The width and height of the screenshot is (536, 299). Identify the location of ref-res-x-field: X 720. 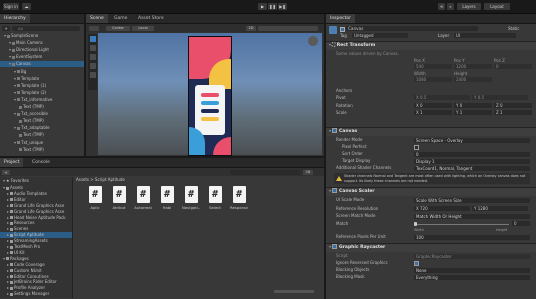
(442, 208).